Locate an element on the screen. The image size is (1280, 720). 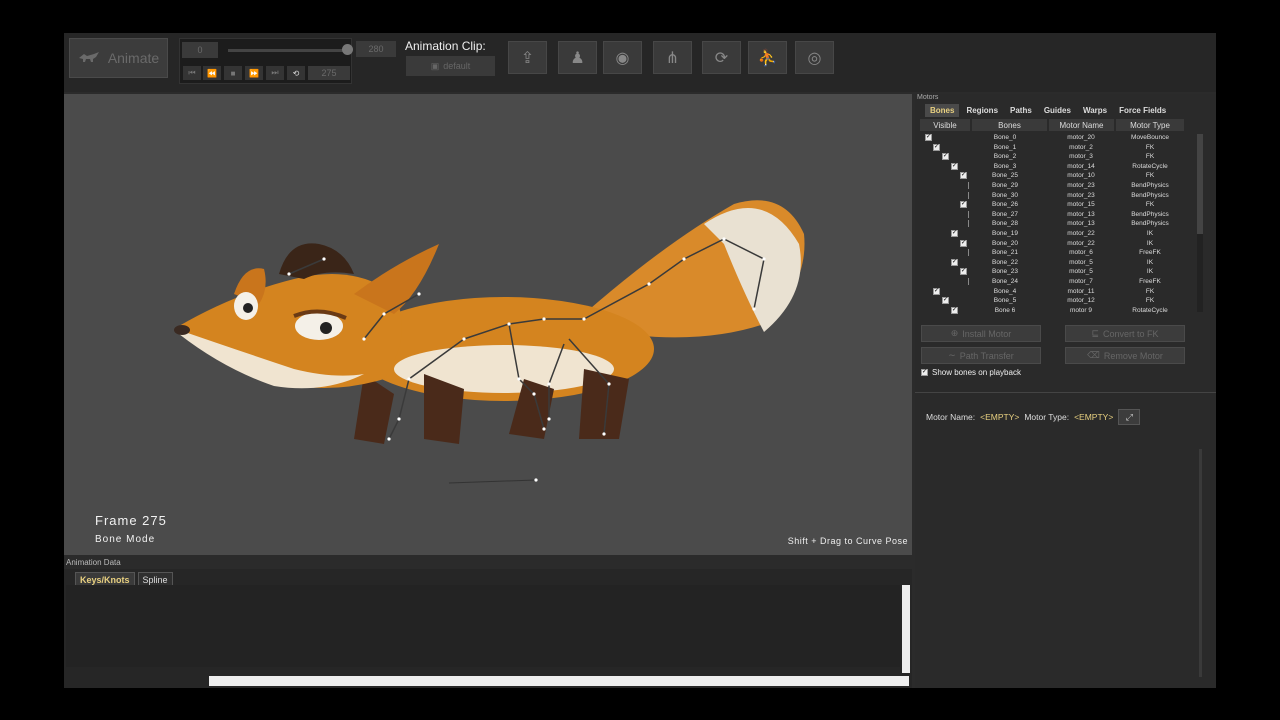
cell-bone: Bone_25 is located at coordinates (1005, 176).